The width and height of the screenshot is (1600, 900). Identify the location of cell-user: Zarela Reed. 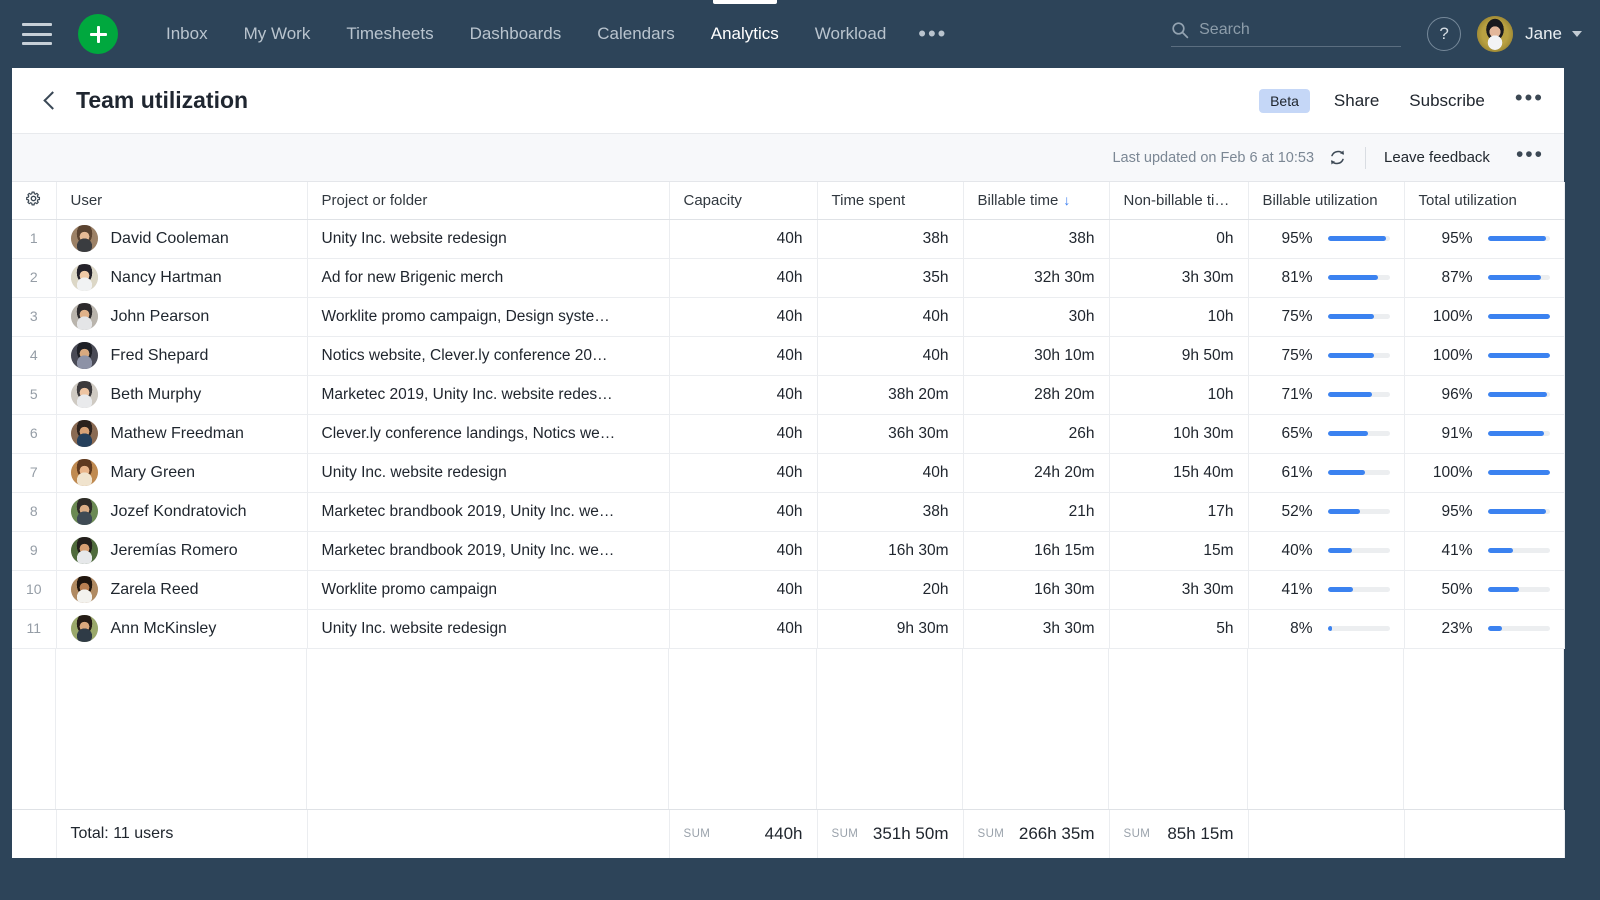
(182, 590).